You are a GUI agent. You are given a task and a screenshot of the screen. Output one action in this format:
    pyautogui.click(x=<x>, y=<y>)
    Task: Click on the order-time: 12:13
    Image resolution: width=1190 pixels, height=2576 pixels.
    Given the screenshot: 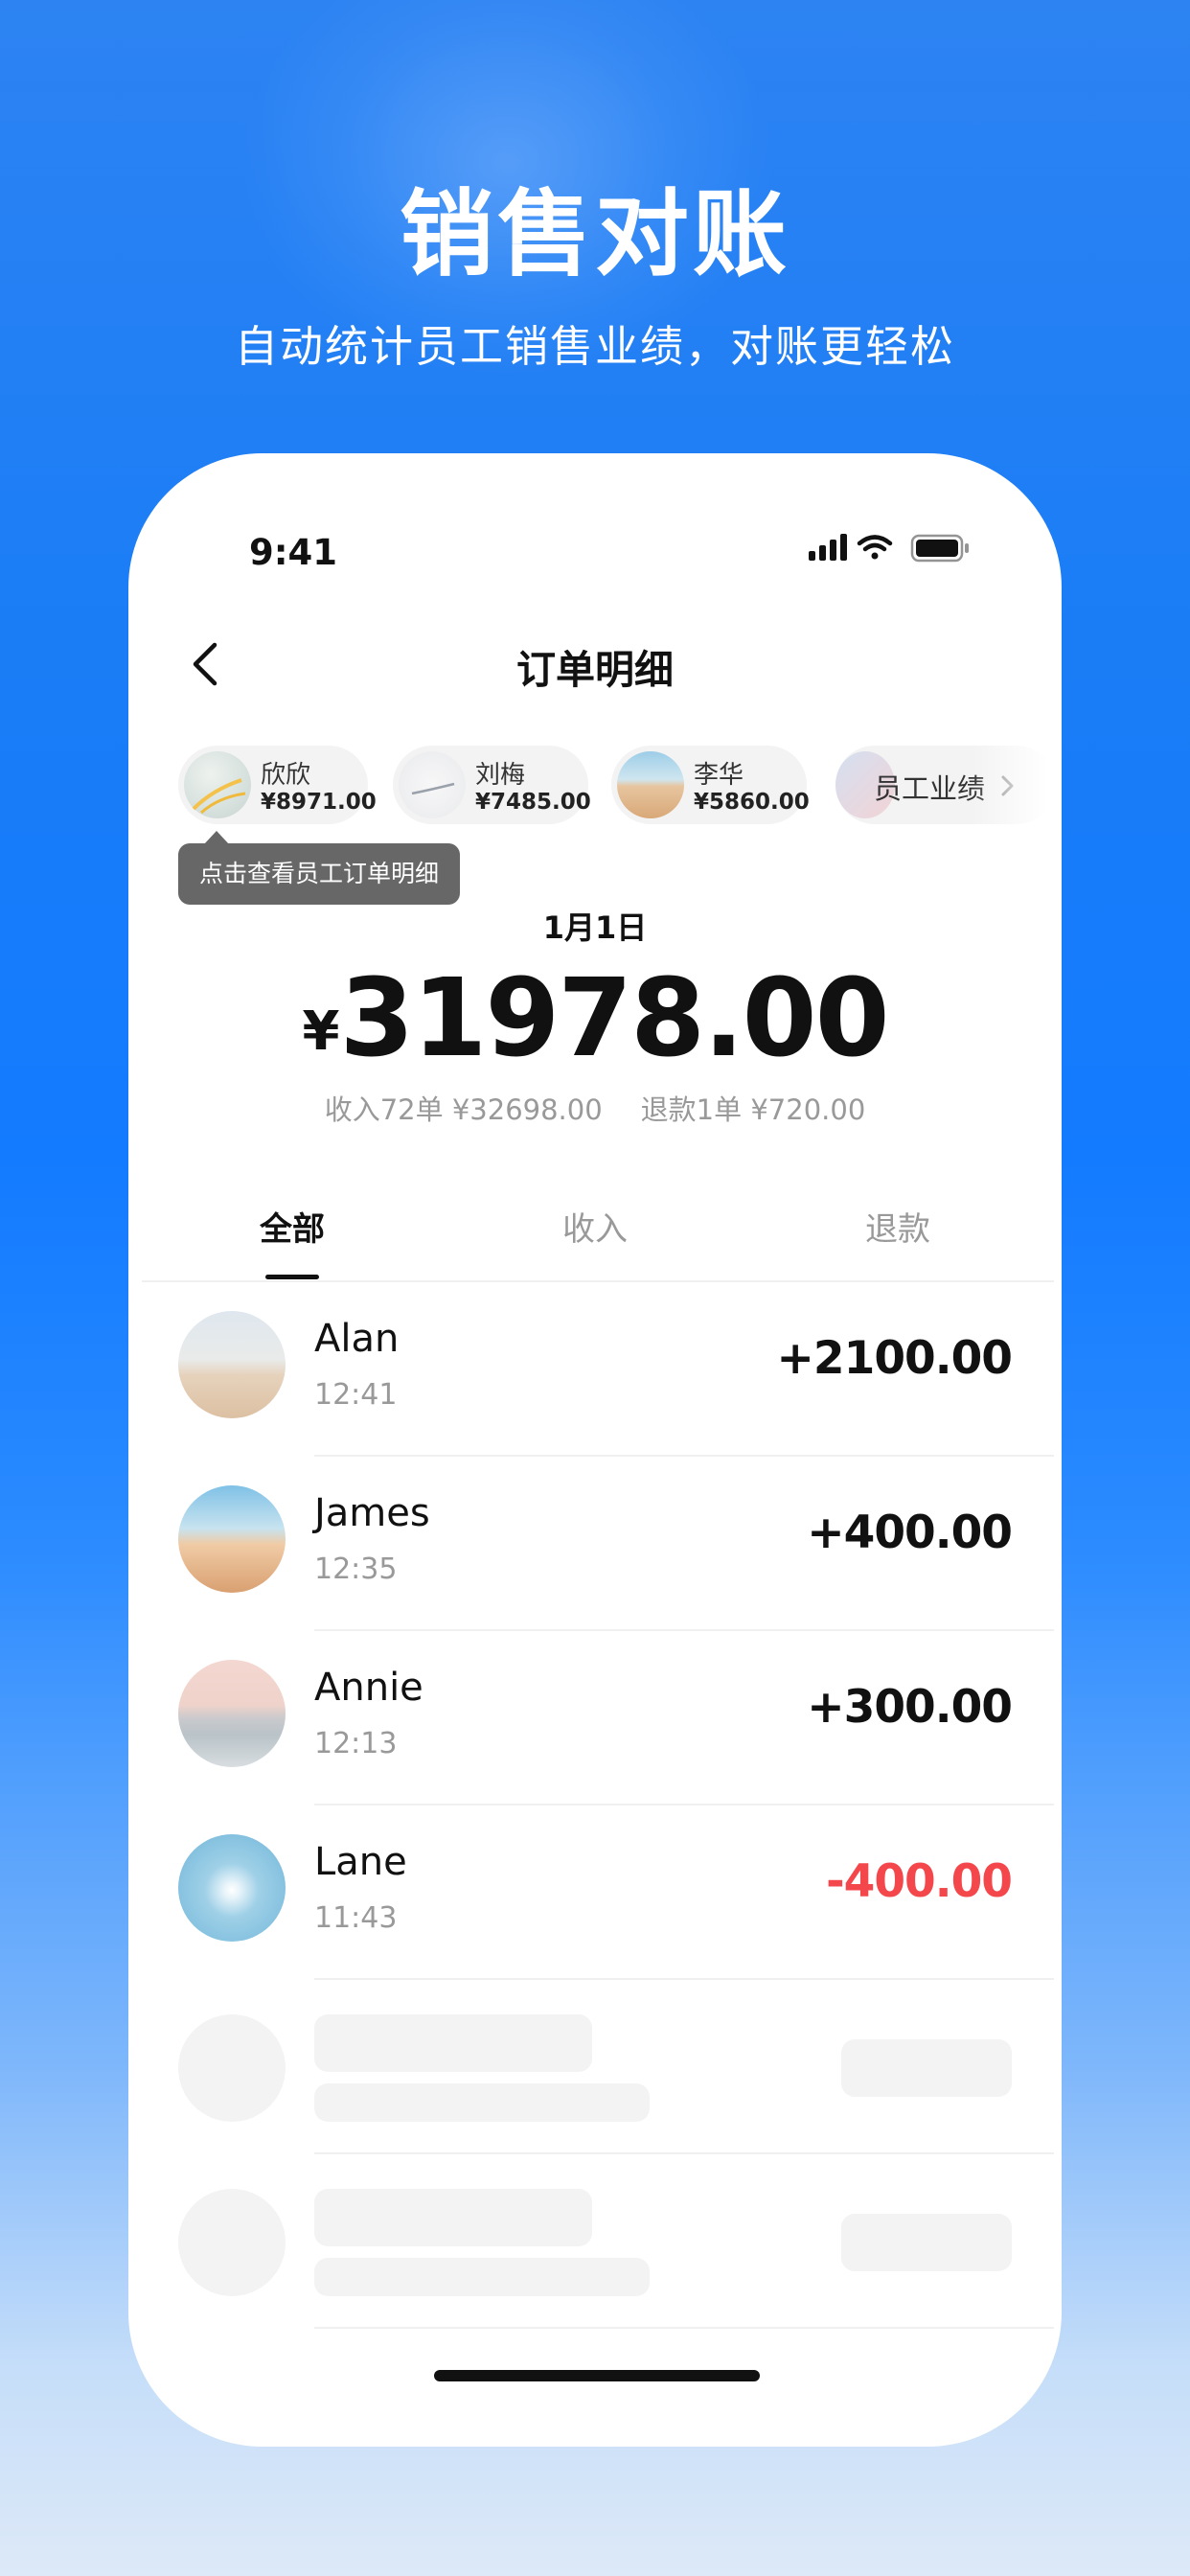 What is the action you would take?
    pyautogui.click(x=356, y=1743)
    